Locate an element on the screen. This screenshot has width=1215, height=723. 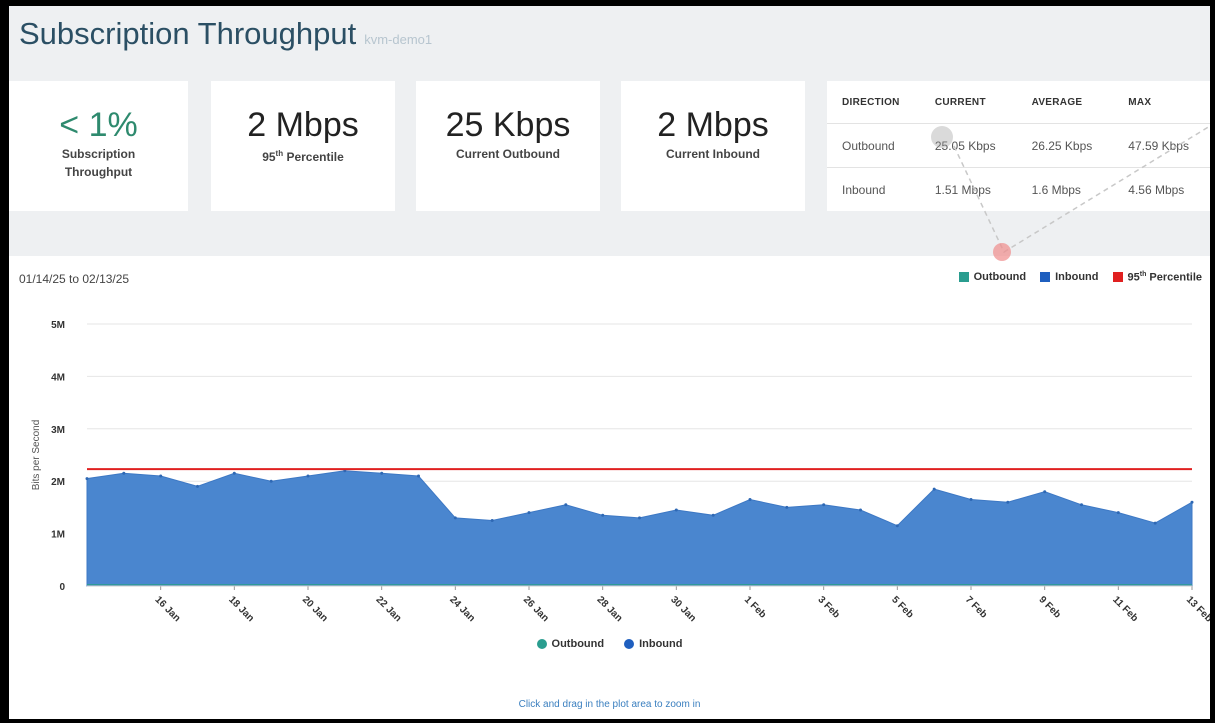
x-tick-label: 11 Feb is located at coordinates (1125, 609).